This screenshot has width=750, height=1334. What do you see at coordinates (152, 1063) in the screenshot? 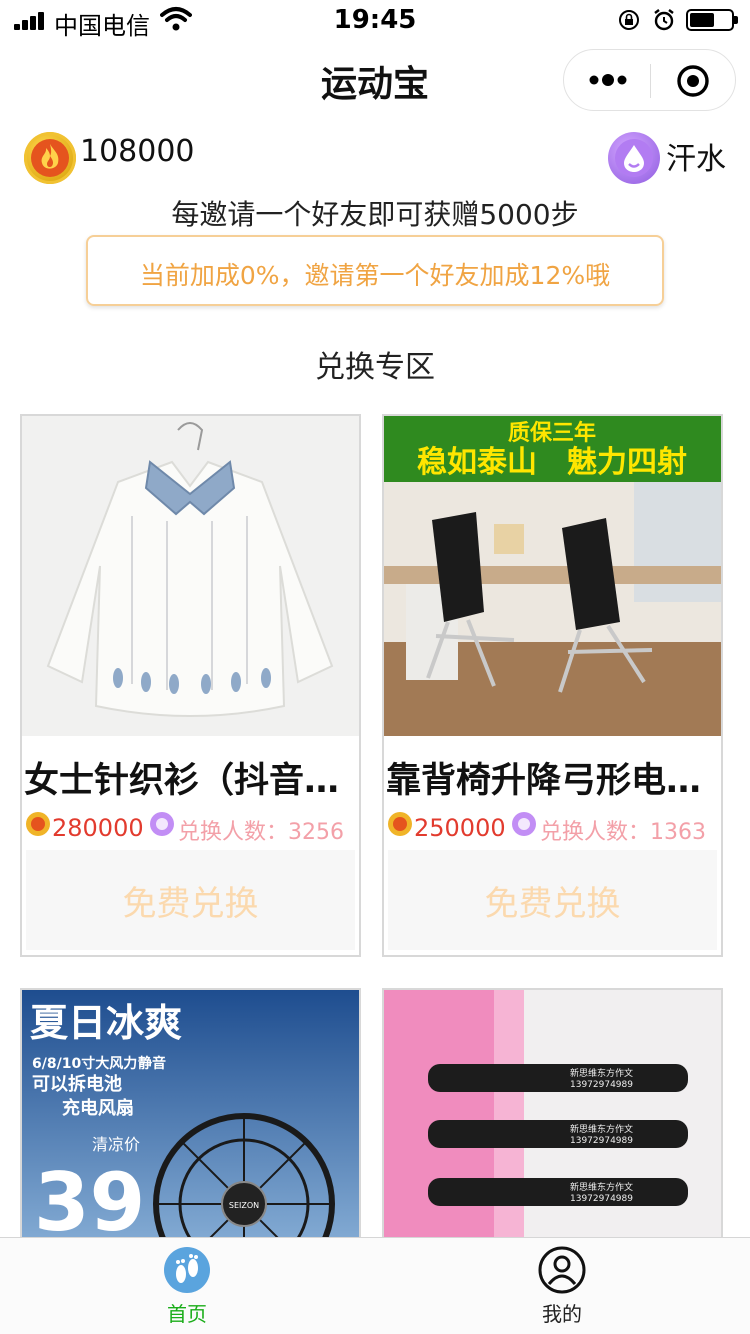
I see `fan-line1b: 静音` at bounding box center [152, 1063].